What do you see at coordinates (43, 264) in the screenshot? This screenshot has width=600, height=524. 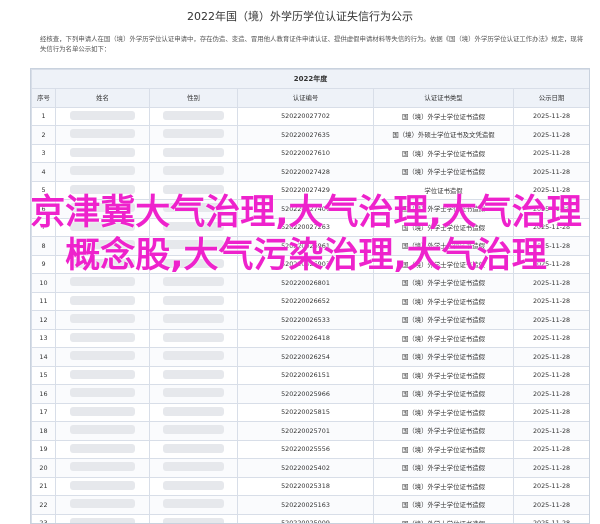 I see `row-number-cell: 9` at bounding box center [43, 264].